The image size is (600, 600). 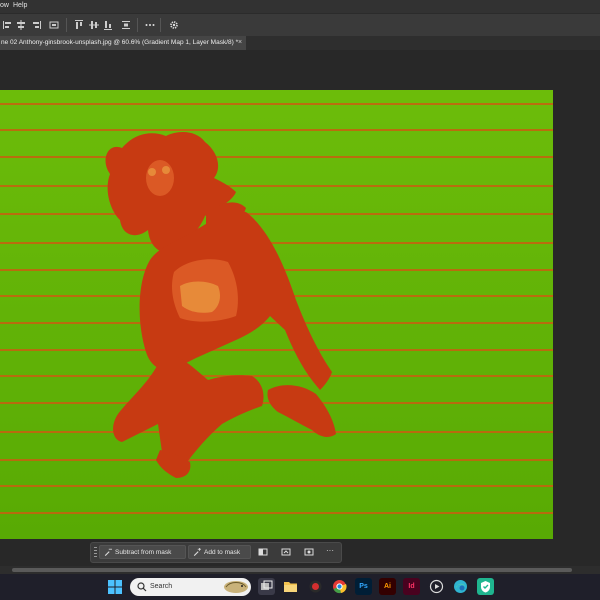 I want to click on photoshop-icon: Ps, so click(x=363, y=586).